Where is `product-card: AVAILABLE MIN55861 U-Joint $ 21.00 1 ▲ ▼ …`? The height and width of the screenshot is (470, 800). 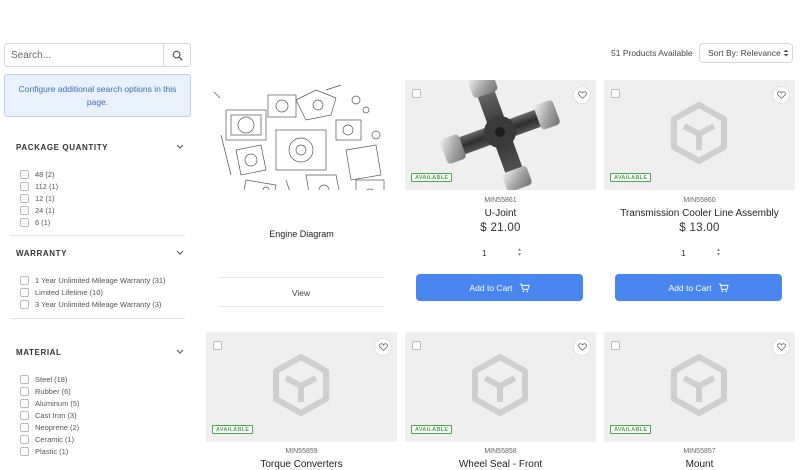 product-card: AVAILABLE MIN55861 U-Joint $ 21.00 1 ▲ ▼ … is located at coordinates (500, 195).